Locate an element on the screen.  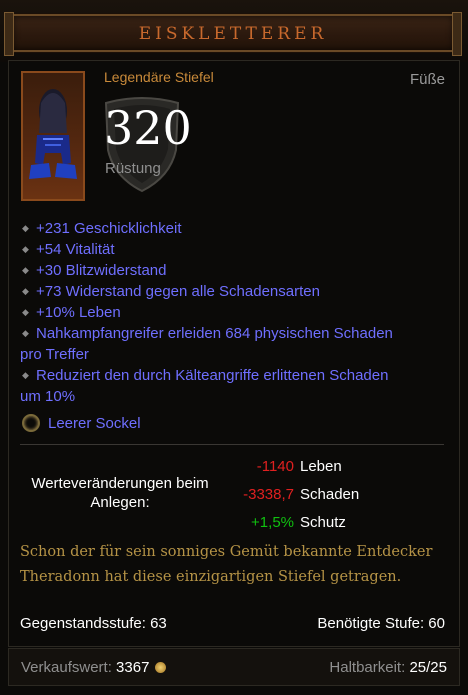
compare-stat-name: Schaden is located at coordinates (330, 494).